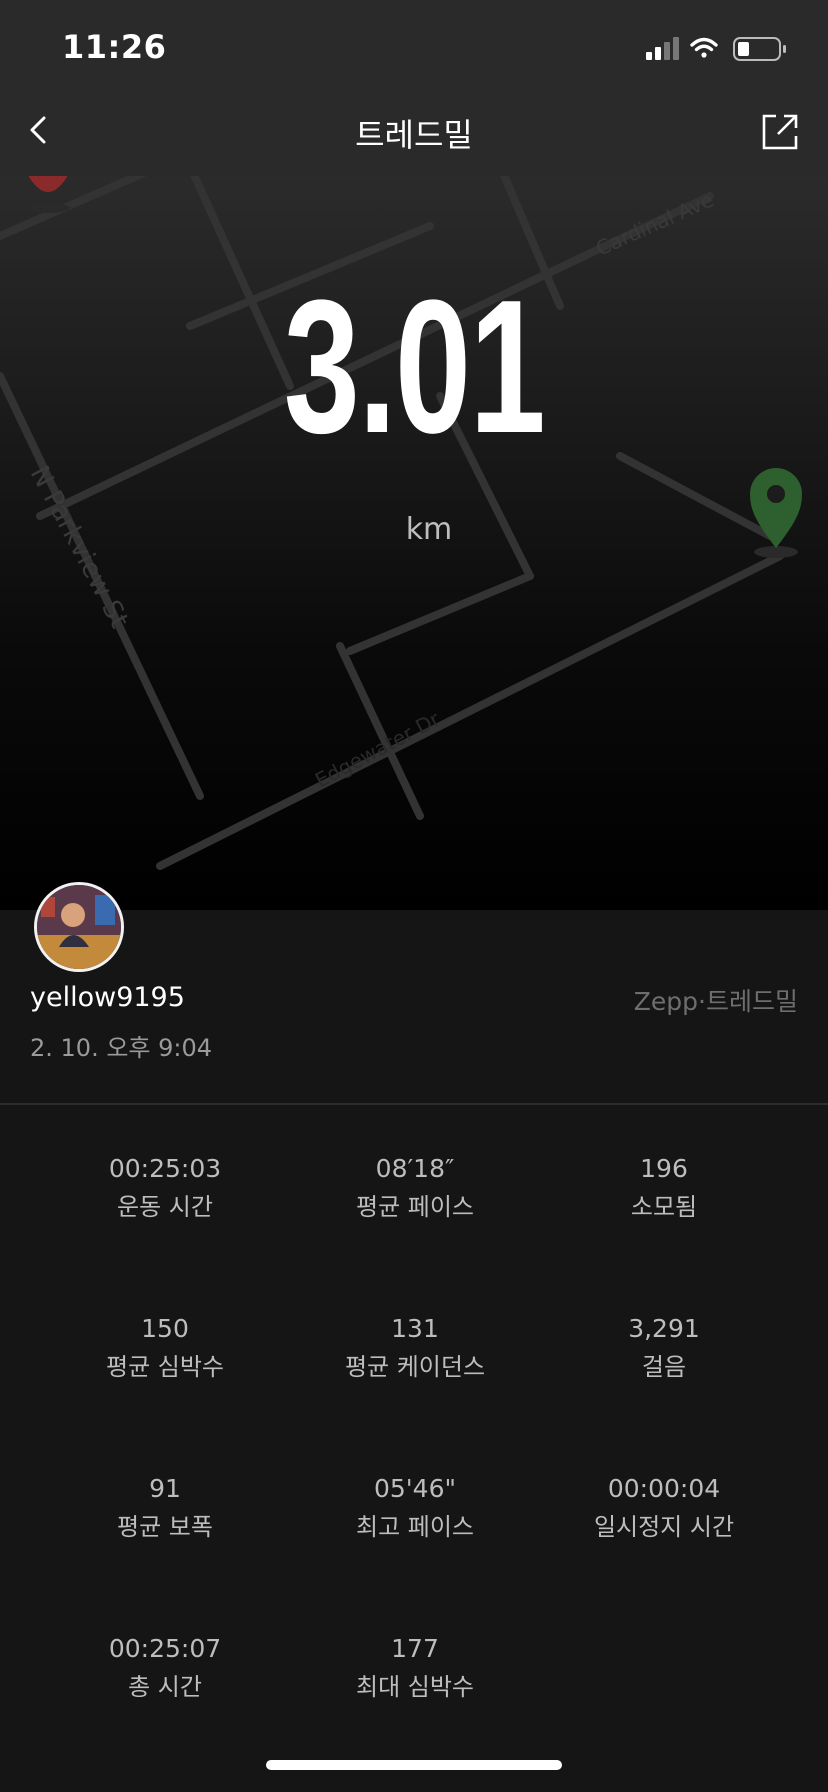  What do you see at coordinates (429, 529) in the screenshot?
I see `distance-unit: km` at bounding box center [429, 529].